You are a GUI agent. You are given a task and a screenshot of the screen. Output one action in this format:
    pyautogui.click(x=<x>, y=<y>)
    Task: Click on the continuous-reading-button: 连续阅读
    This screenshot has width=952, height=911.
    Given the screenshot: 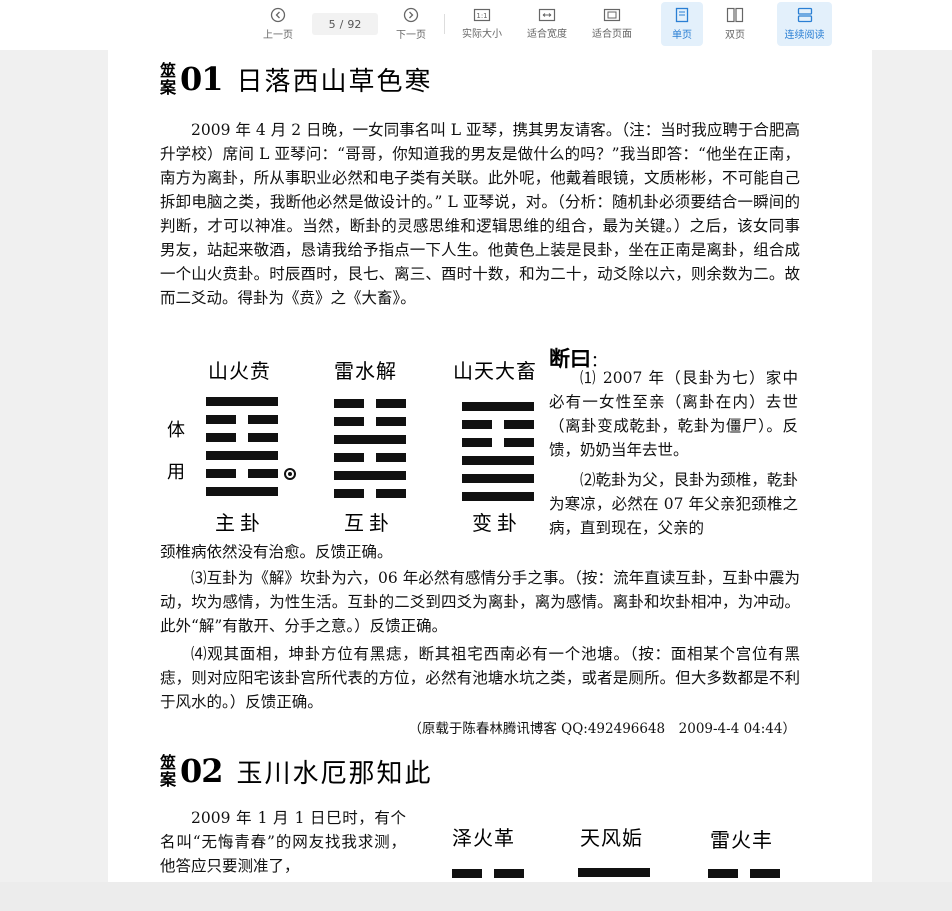 What is the action you would take?
    pyautogui.click(x=804, y=24)
    